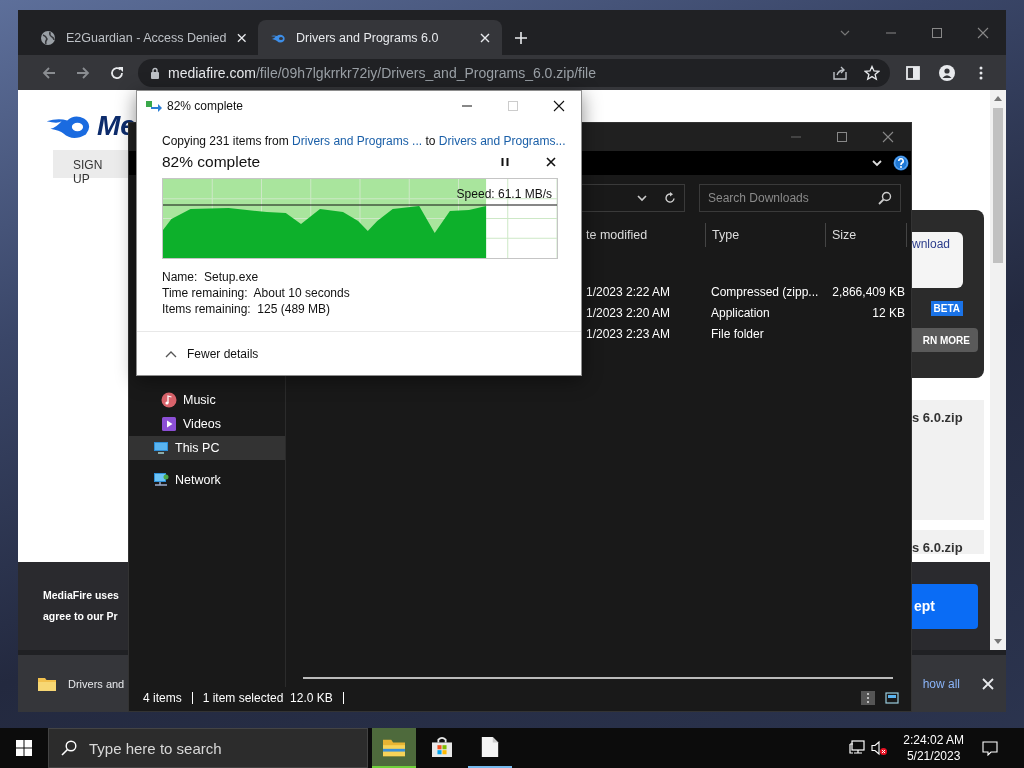 The image size is (1024, 768). What do you see at coordinates (505, 162) in the screenshot?
I see `pause-icon` at bounding box center [505, 162].